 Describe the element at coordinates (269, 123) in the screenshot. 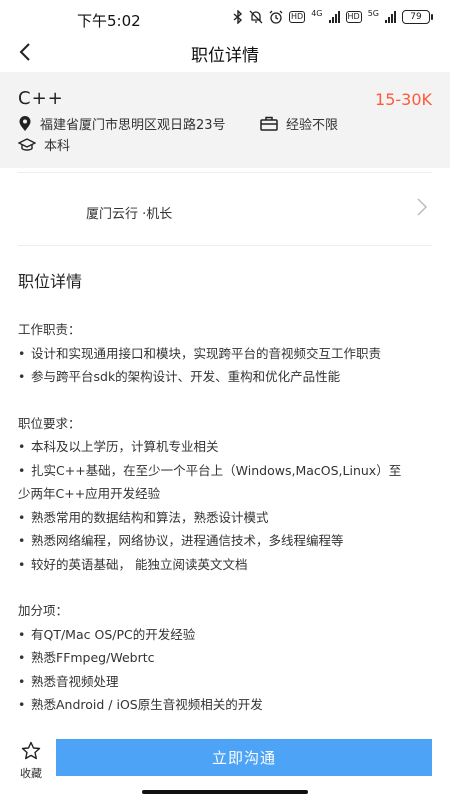

I see `briefcase-icon` at that location.